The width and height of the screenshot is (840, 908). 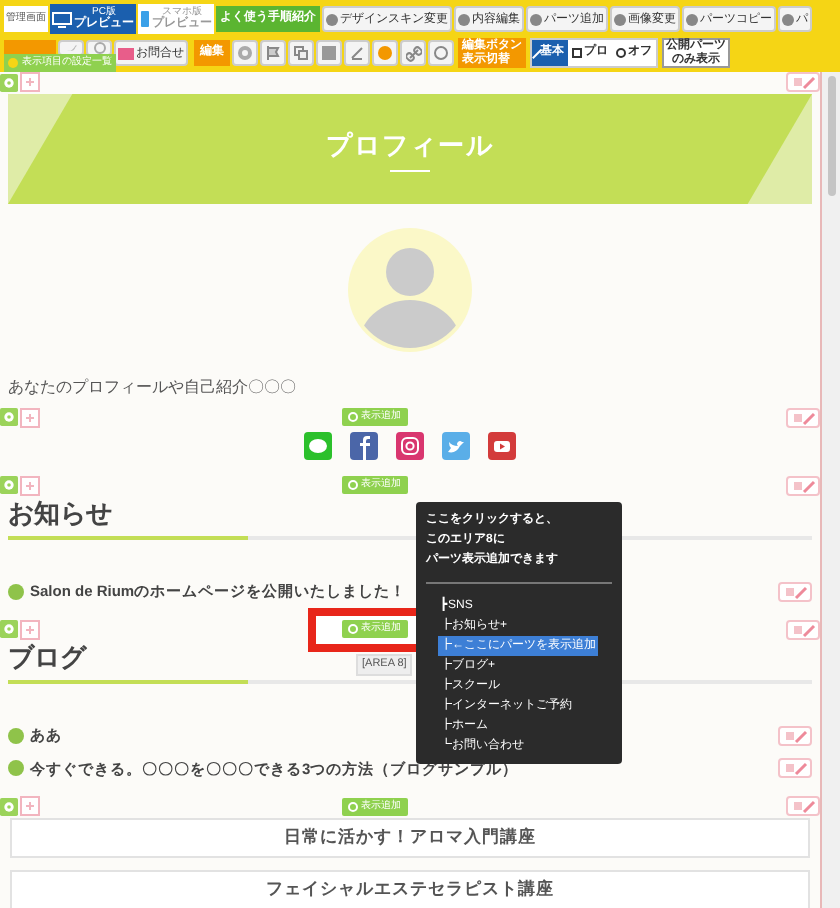 I want to click on avatar, so click(x=410, y=290).